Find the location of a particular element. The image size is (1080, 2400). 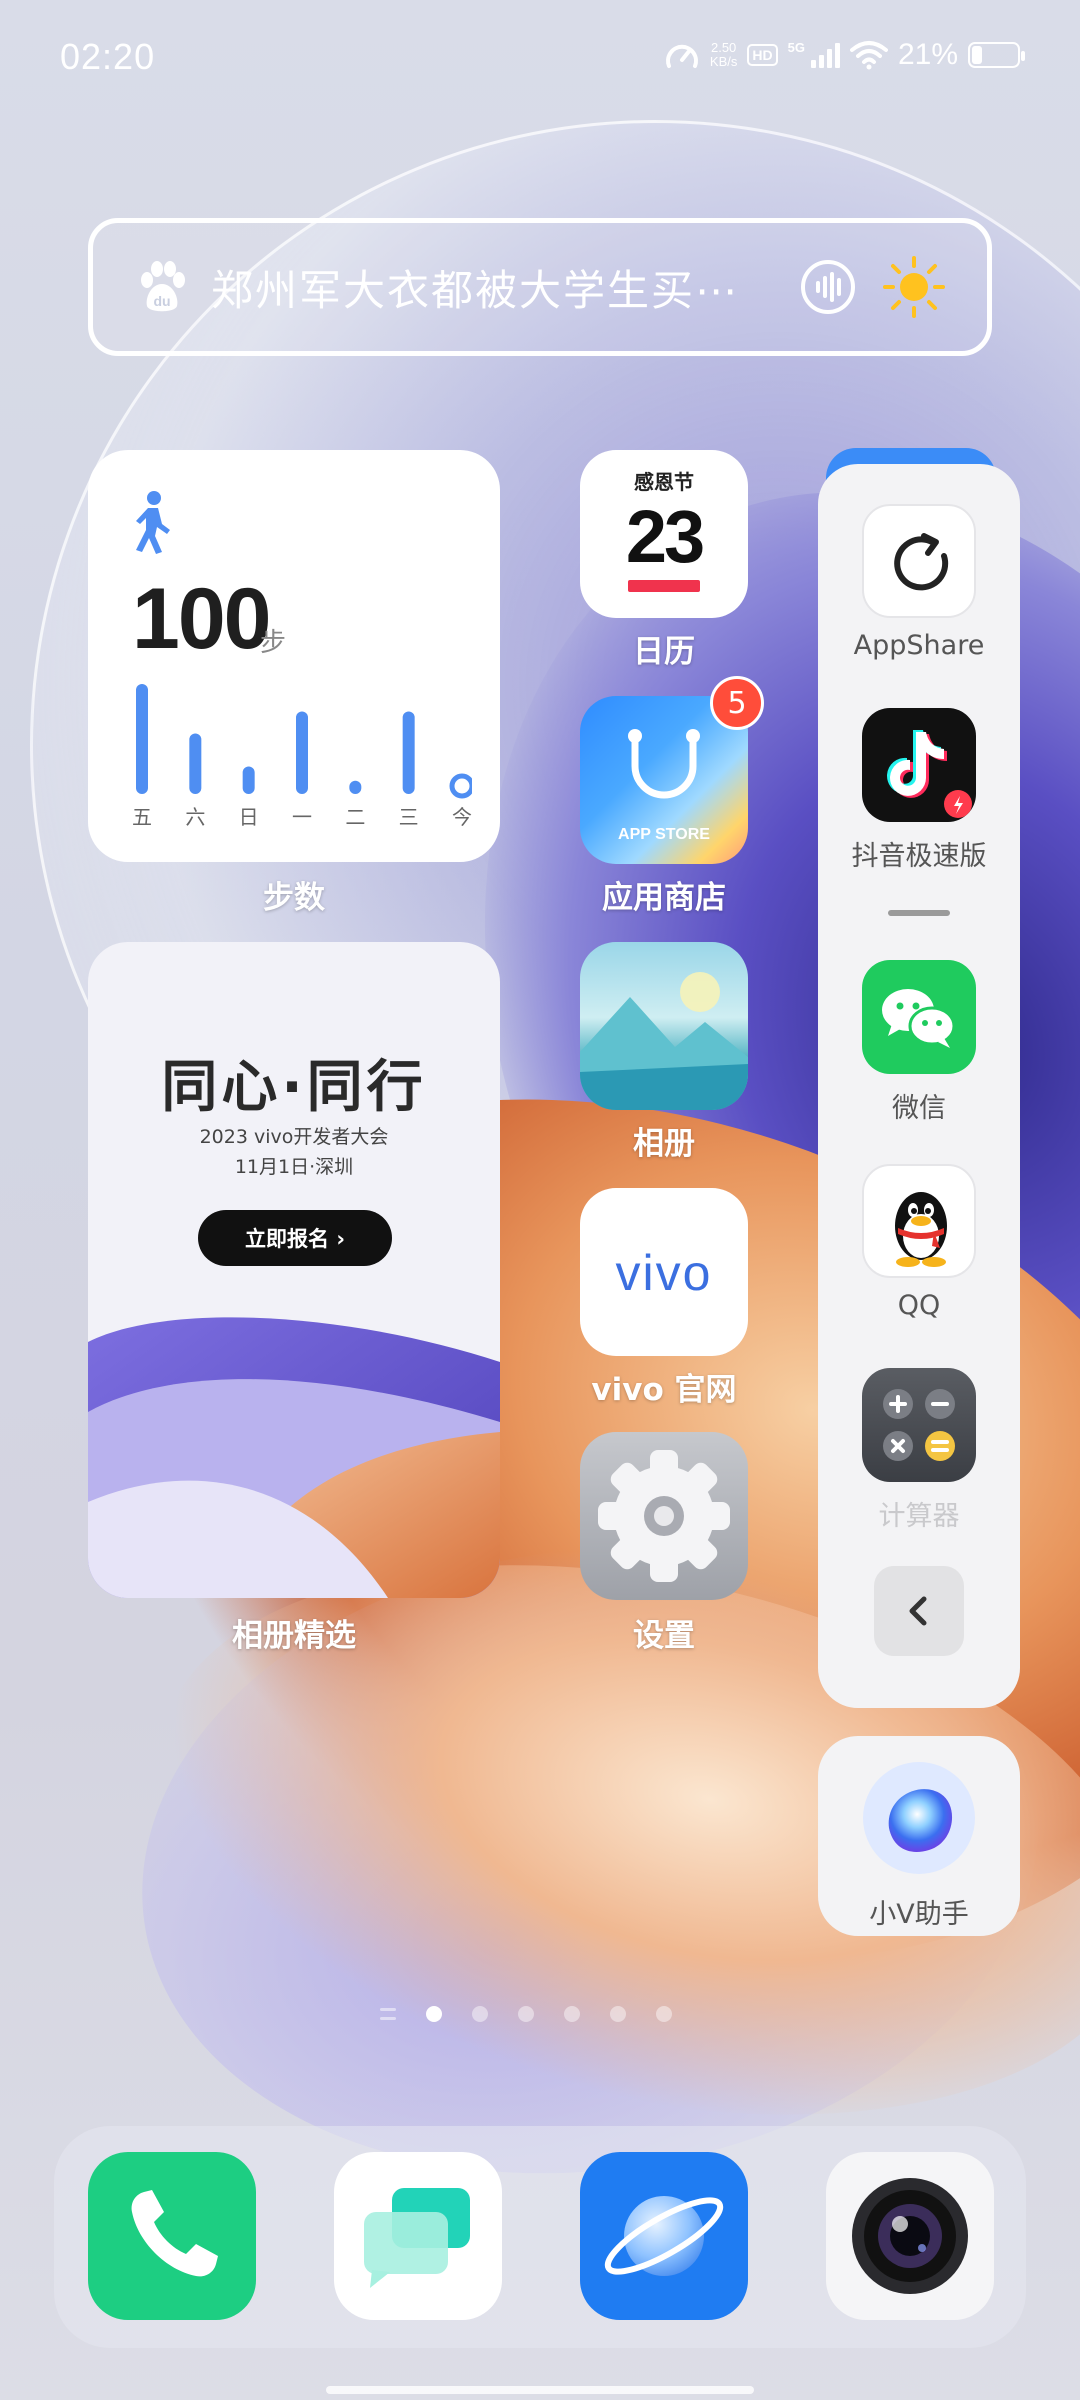

settings-app-icon is located at coordinates (664, 1516).